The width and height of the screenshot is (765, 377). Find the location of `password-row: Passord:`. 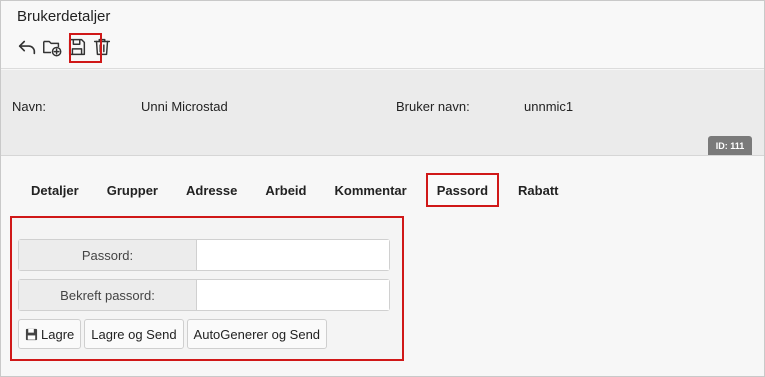

password-row: Passord: is located at coordinates (204, 255).